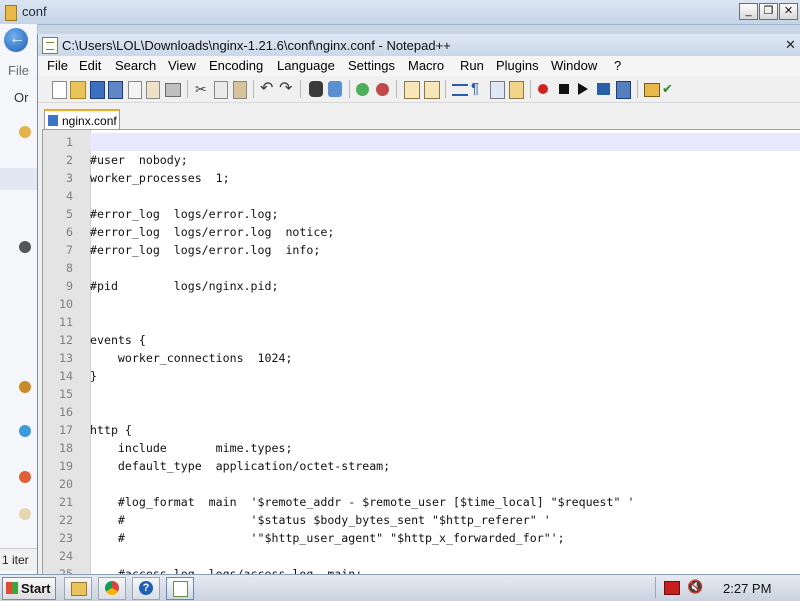  What do you see at coordinates (184, 286) in the screenshot?
I see `line-text: #pid logs/nginx.pid;` at bounding box center [184, 286].